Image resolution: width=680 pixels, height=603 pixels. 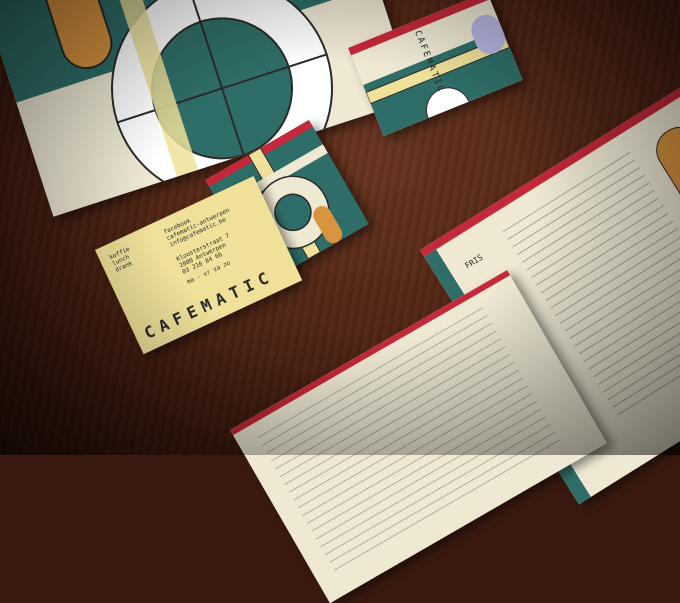 What do you see at coordinates (122, 260) in the screenshot?
I see `card-tagline: koffie lunch drank` at bounding box center [122, 260].